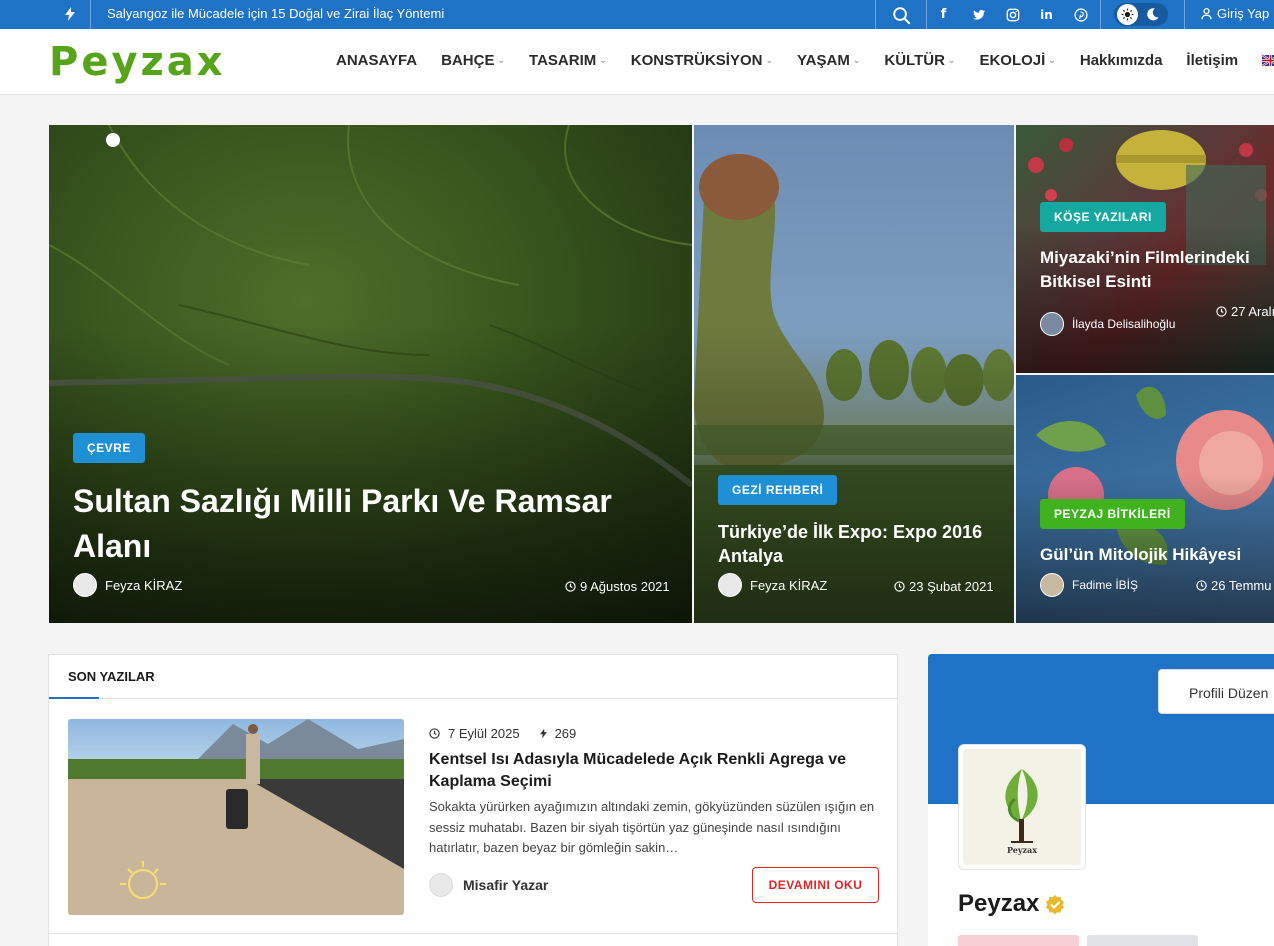 This screenshot has height=946, width=1274. I want to click on author-info: İlayda Delisalihoğlu, so click(1107, 324).